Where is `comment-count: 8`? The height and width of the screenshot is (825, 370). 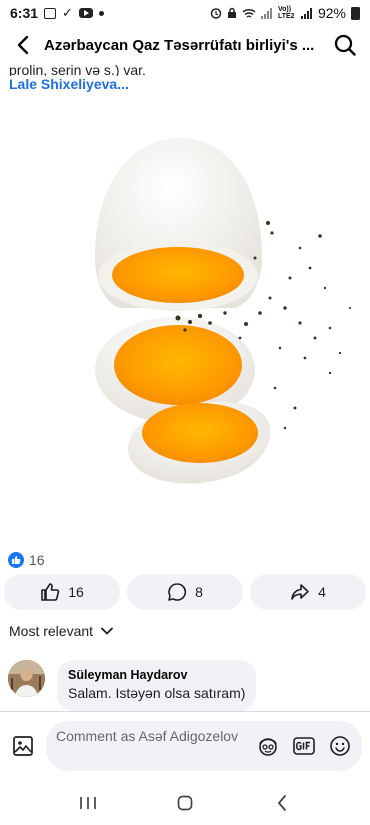
comment-count: 8 is located at coordinates (199, 592).